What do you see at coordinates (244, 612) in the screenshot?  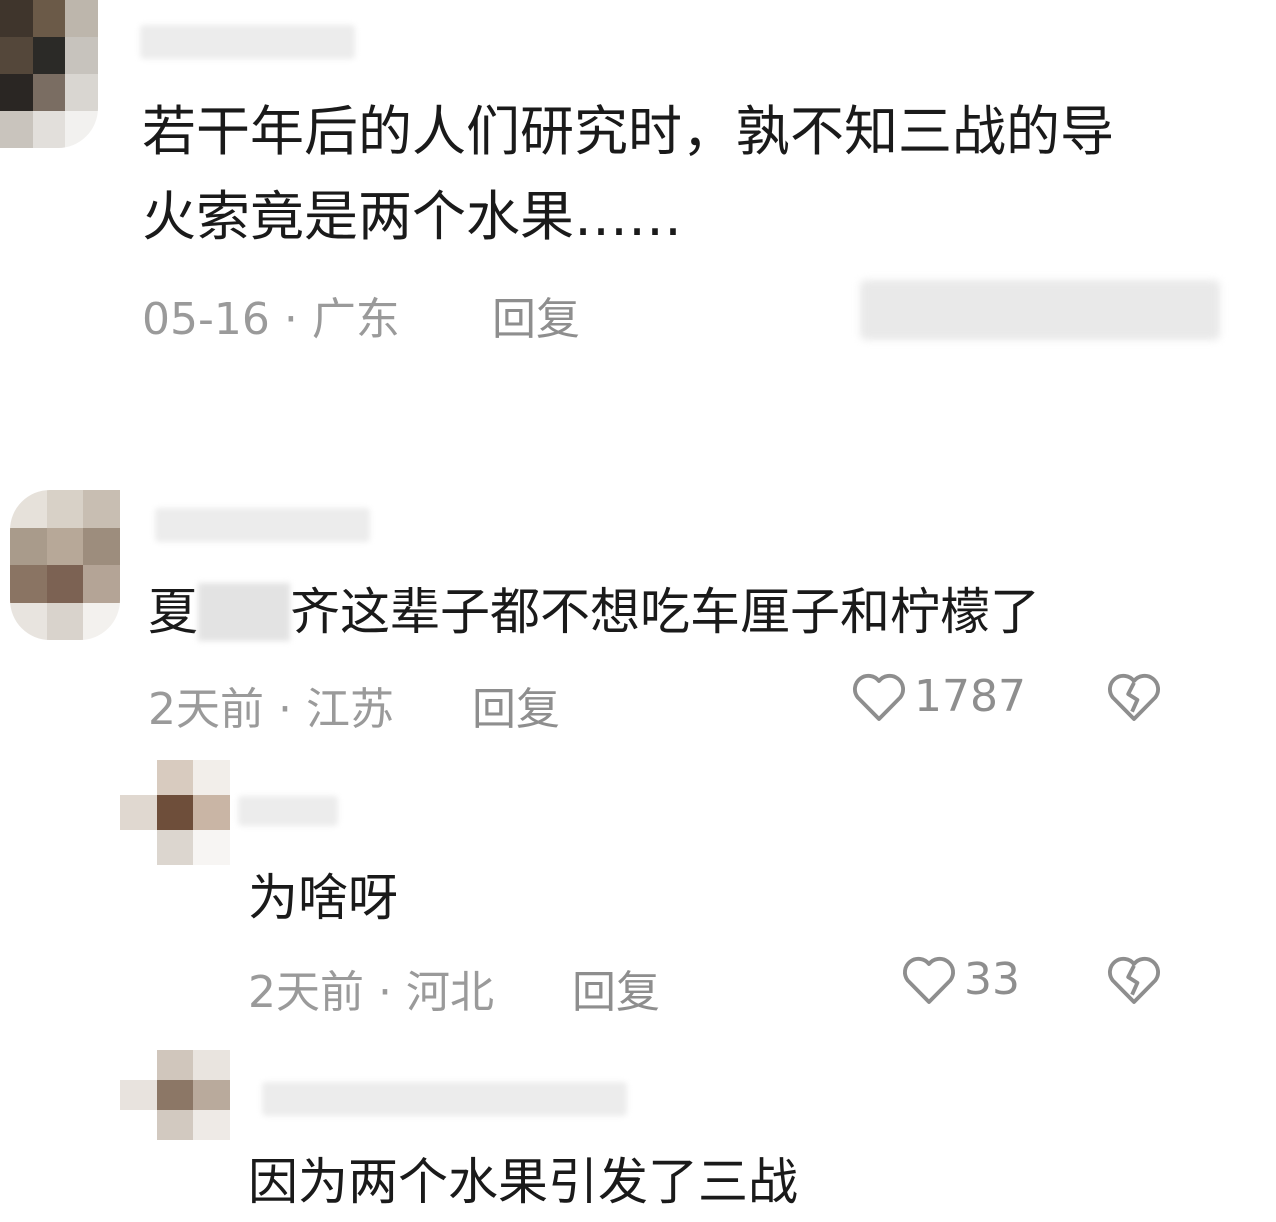 I see `censored-name` at bounding box center [244, 612].